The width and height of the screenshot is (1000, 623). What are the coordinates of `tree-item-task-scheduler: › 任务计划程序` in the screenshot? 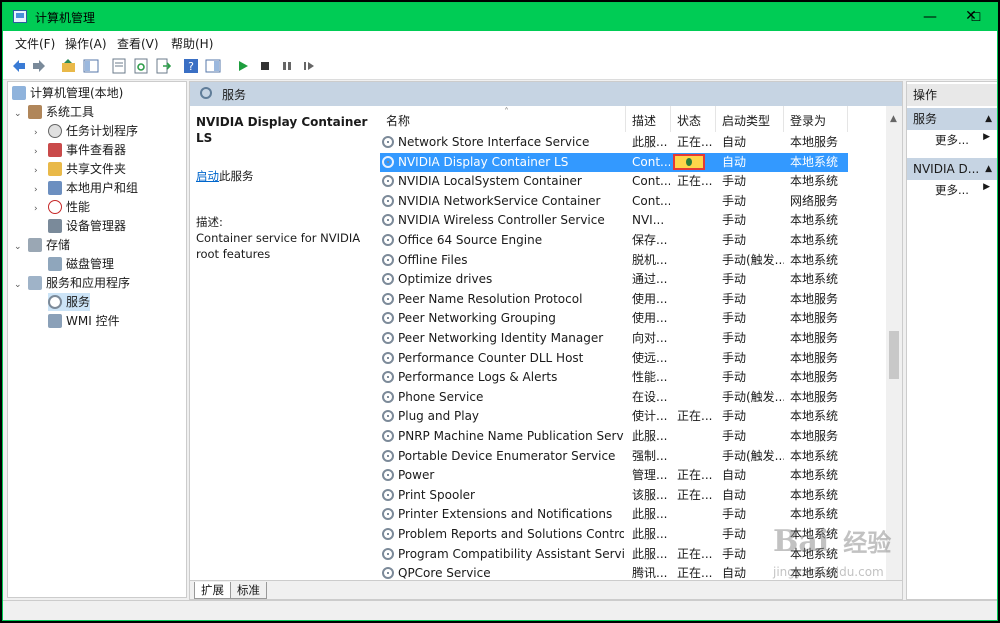 It's located at (86, 131).